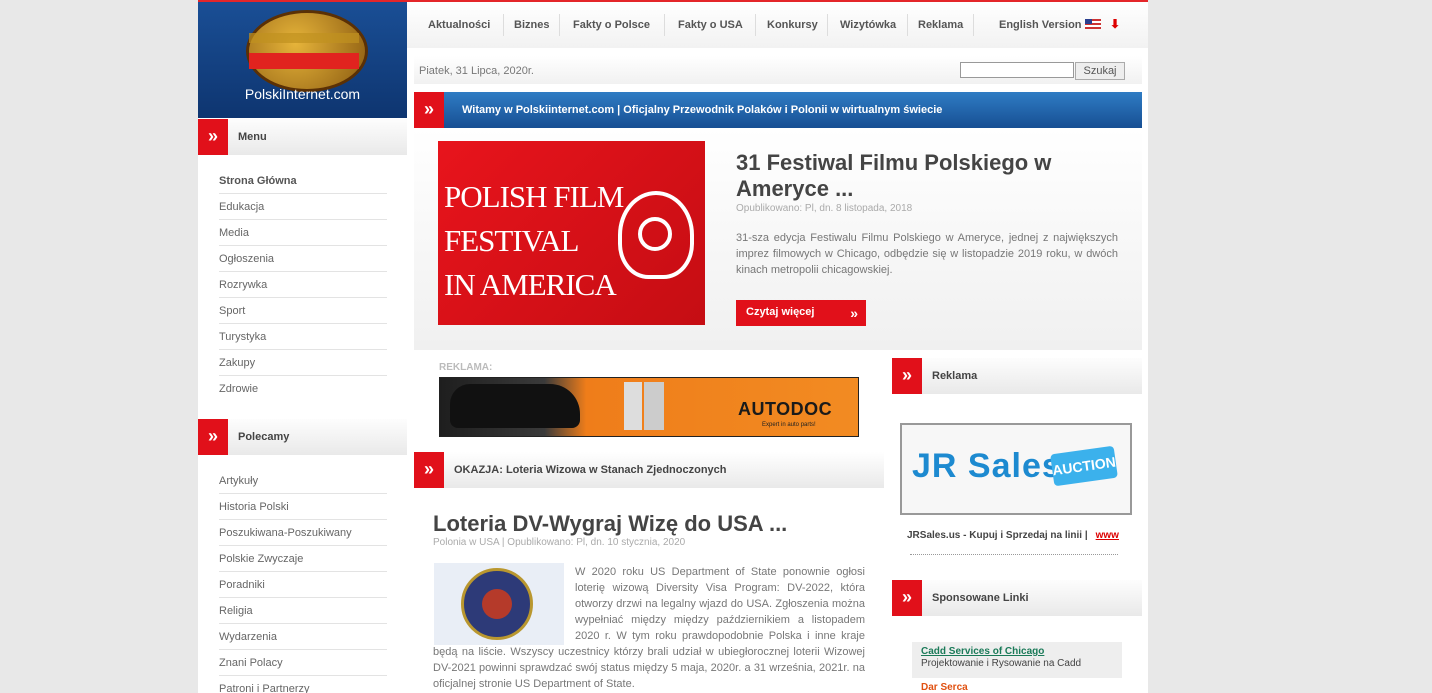 This screenshot has height=693, width=1432. Describe the element at coordinates (303, 507) in the screenshot. I see `polecamy-item: Historia Polski` at that location.